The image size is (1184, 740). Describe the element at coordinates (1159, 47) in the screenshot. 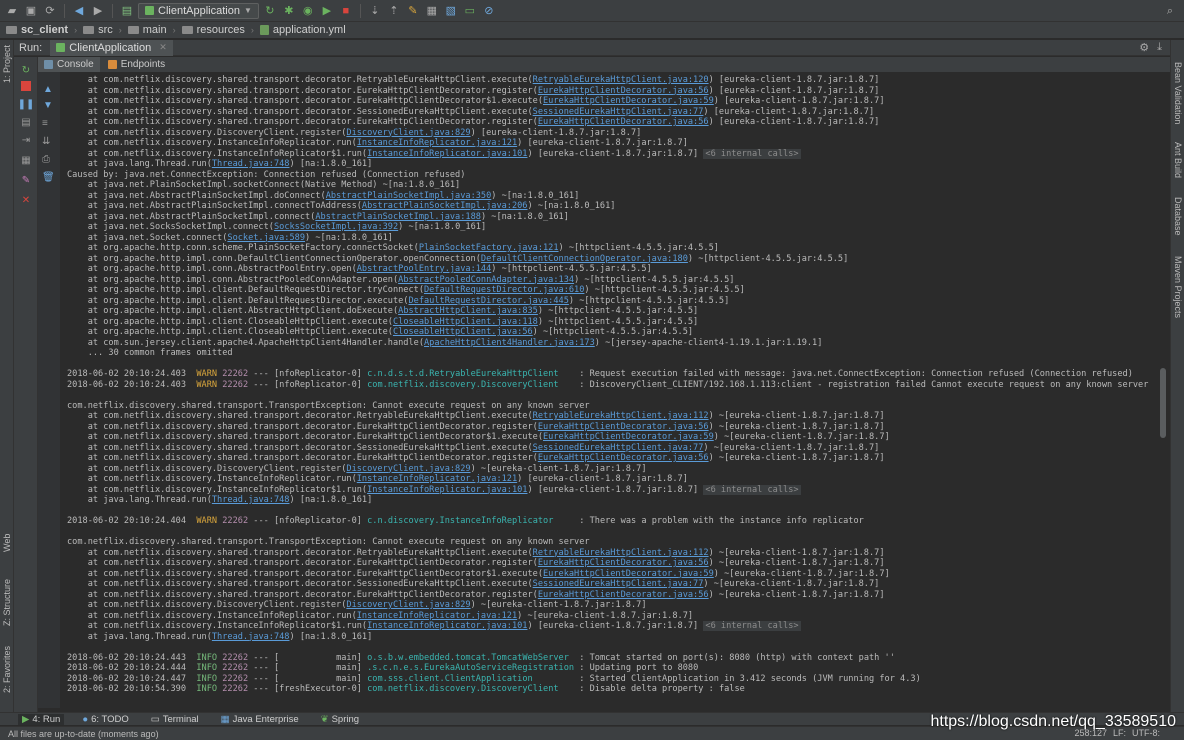

I see `hide-panel-icon: ⤓` at that location.